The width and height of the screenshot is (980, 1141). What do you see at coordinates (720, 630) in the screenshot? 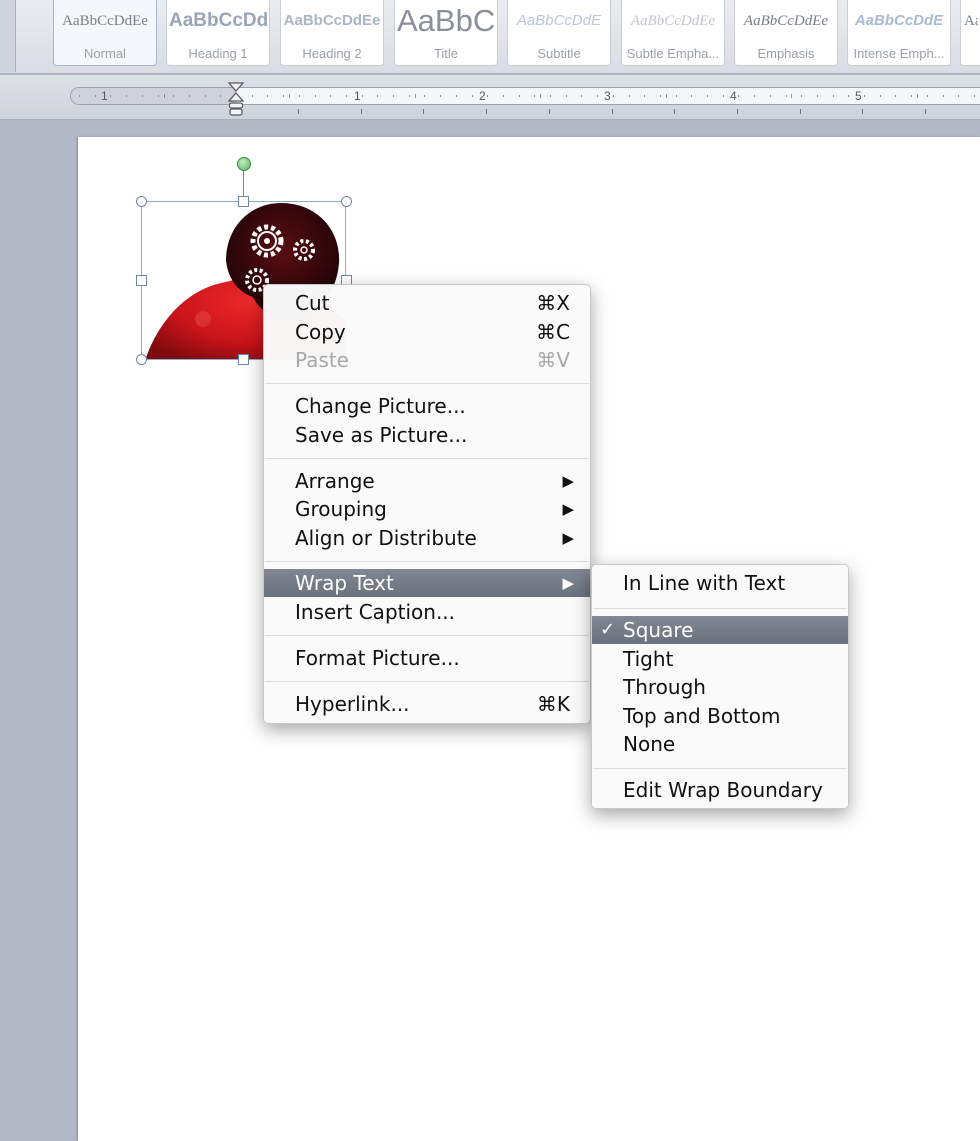
I see `submenu-item-square: ✓ Square` at bounding box center [720, 630].